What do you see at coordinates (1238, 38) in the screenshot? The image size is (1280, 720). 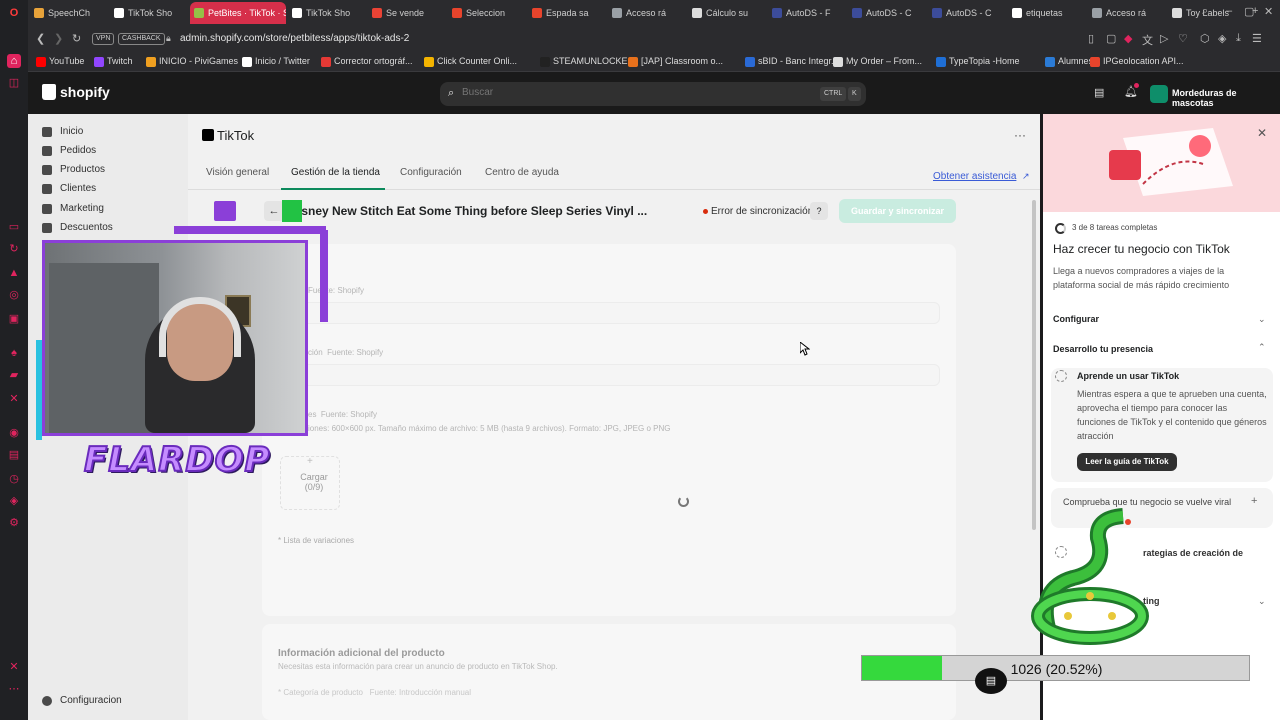 I see `download-icon: ⤓` at bounding box center [1238, 38].